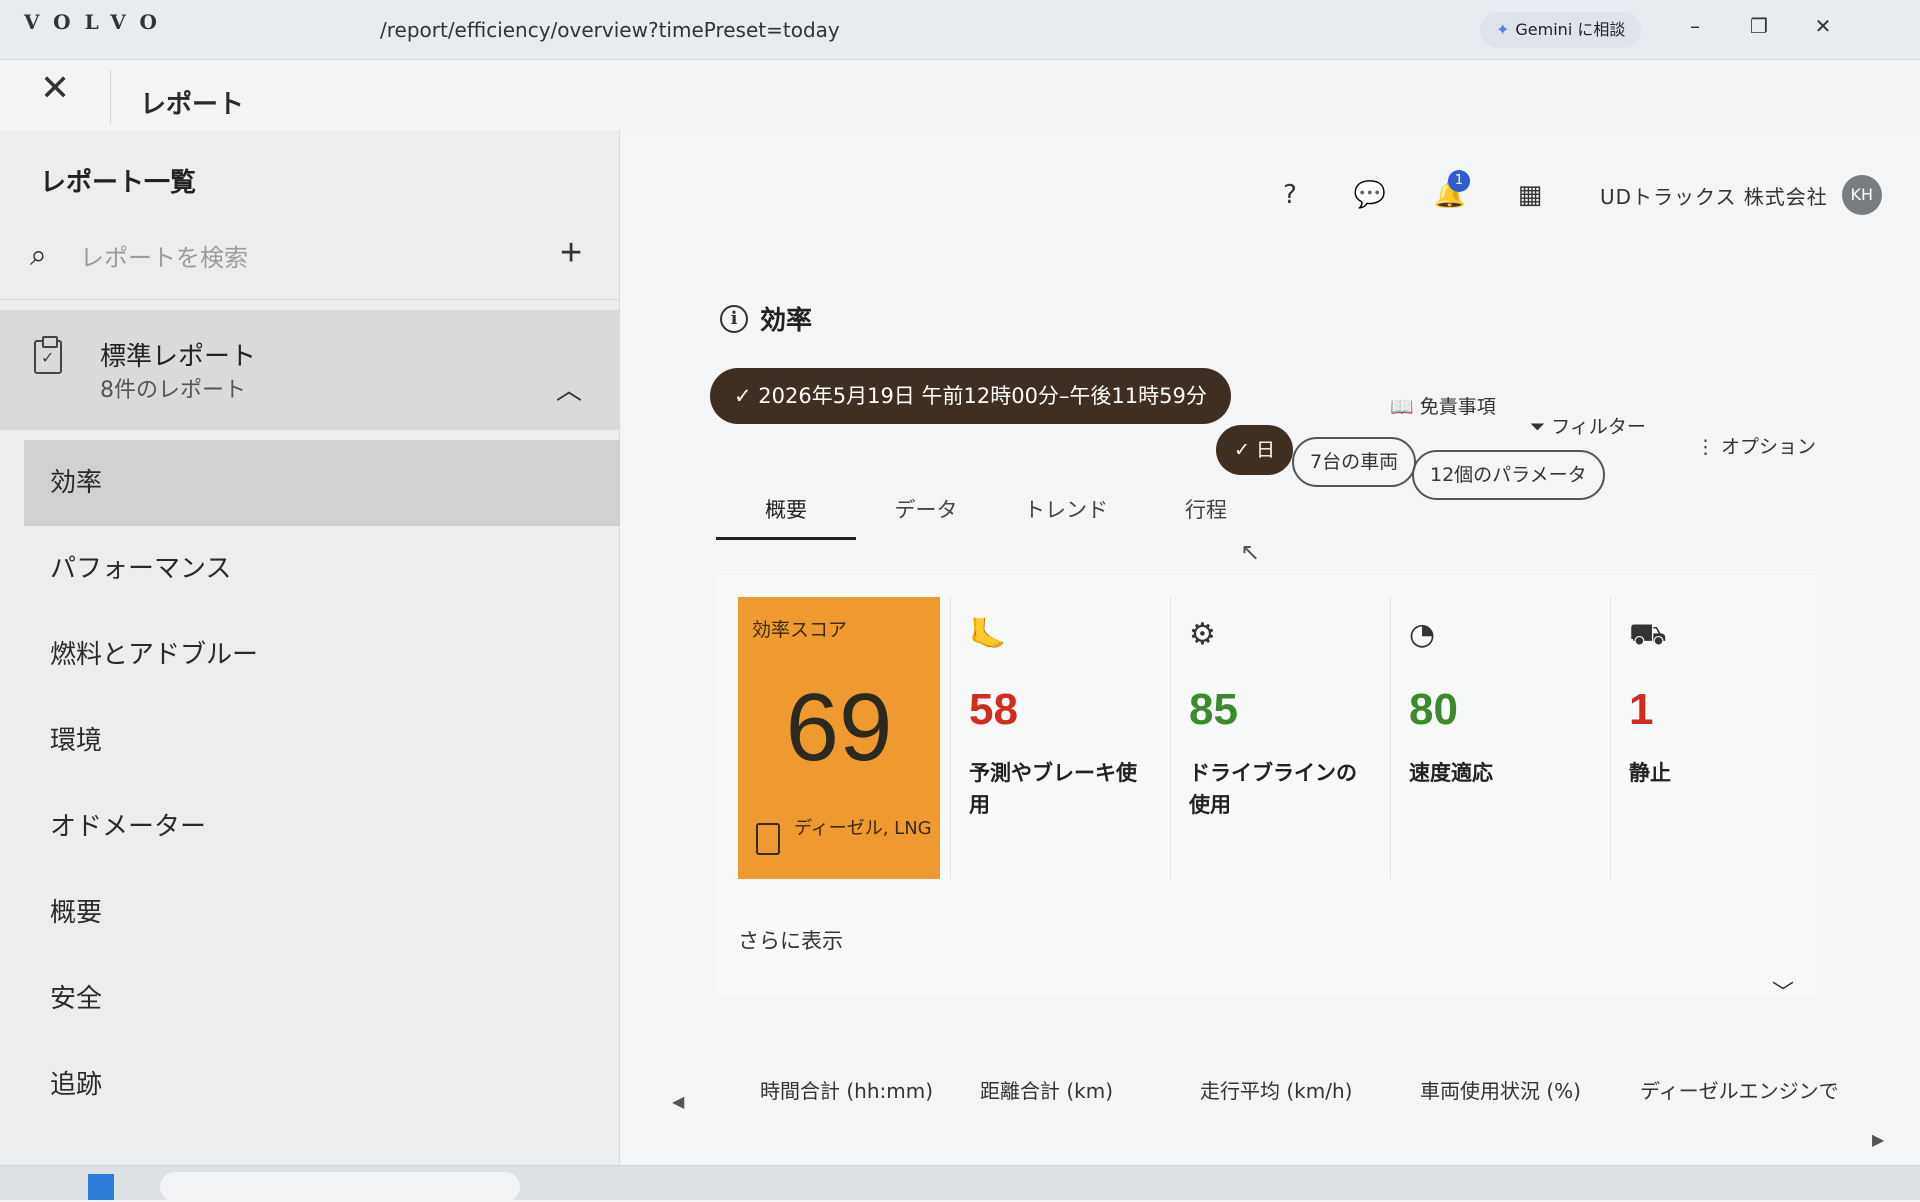 The width and height of the screenshot is (1920, 1202). Describe the element at coordinates (1541, 427) in the screenshot. I see `filter-icon: ⏷` at that location.